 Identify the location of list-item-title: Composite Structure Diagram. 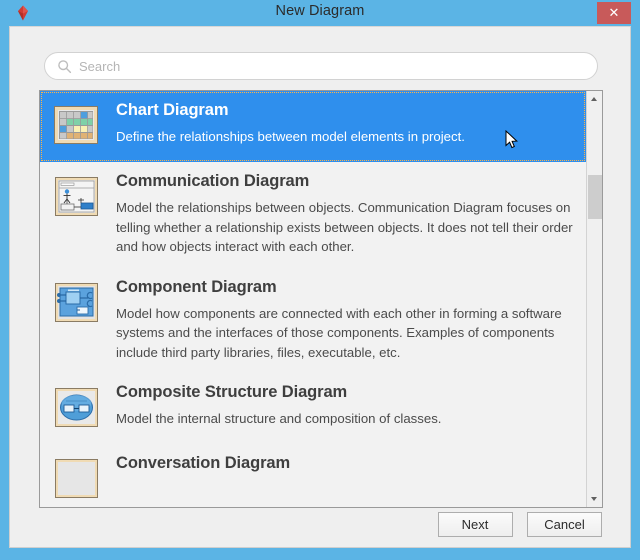
(232, 392).